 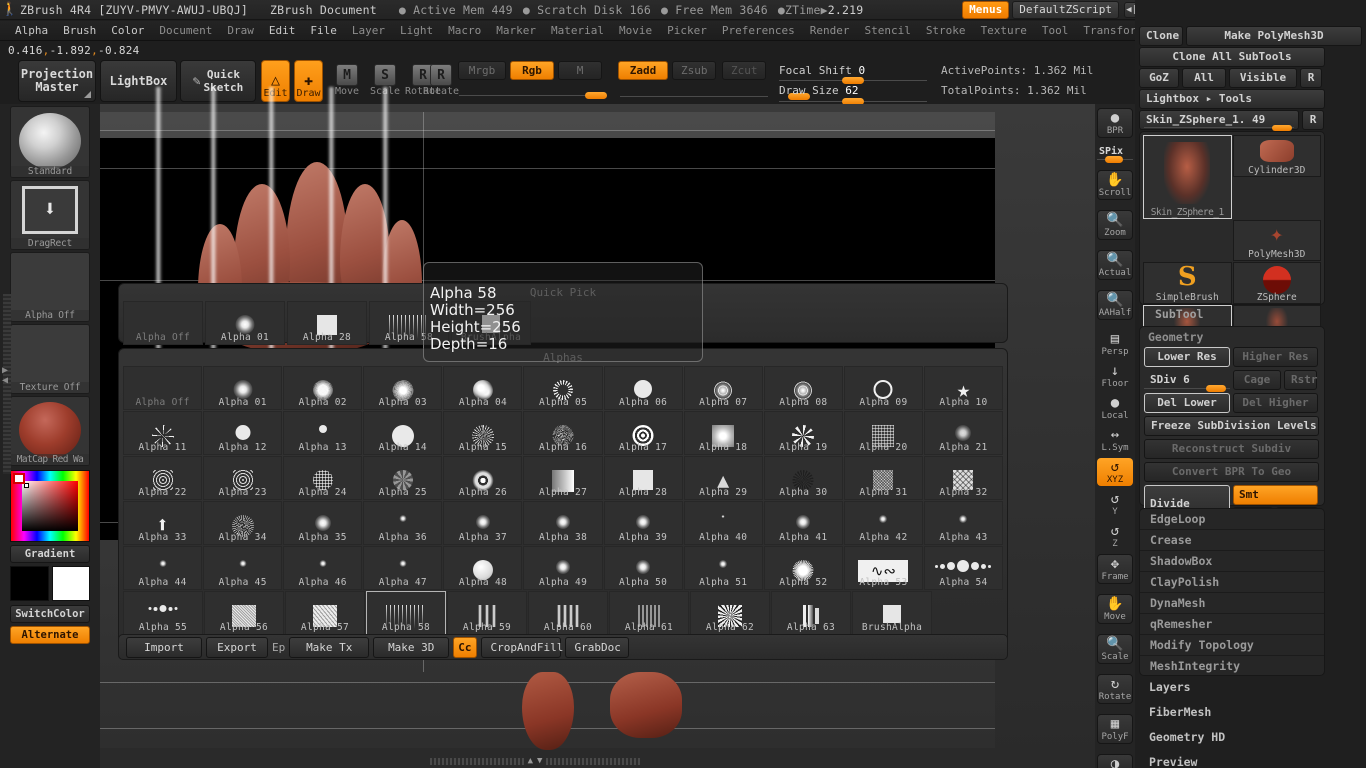 I want to click on alpha-cell-alpha-27: Alpha 27, so click(x=563, y=478).